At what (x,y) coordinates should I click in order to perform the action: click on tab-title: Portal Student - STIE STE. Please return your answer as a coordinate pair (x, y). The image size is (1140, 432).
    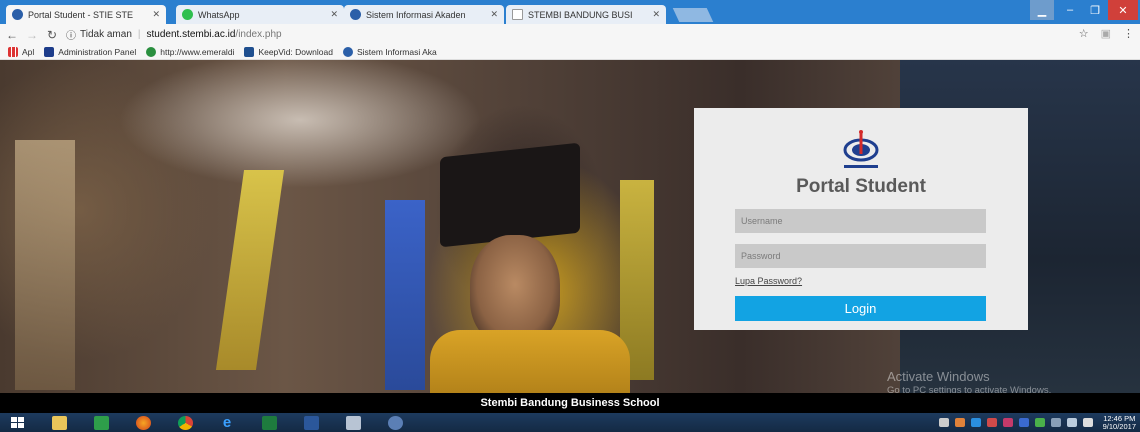
    Looking at the image, I should click on (81, 14).